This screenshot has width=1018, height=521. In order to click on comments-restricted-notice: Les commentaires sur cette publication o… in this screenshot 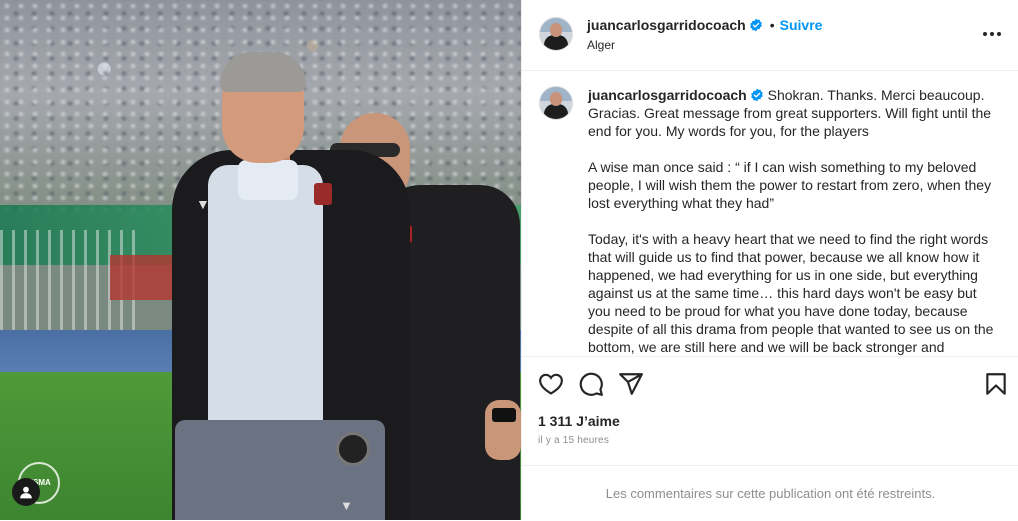, I will do `click(770, 493)`.